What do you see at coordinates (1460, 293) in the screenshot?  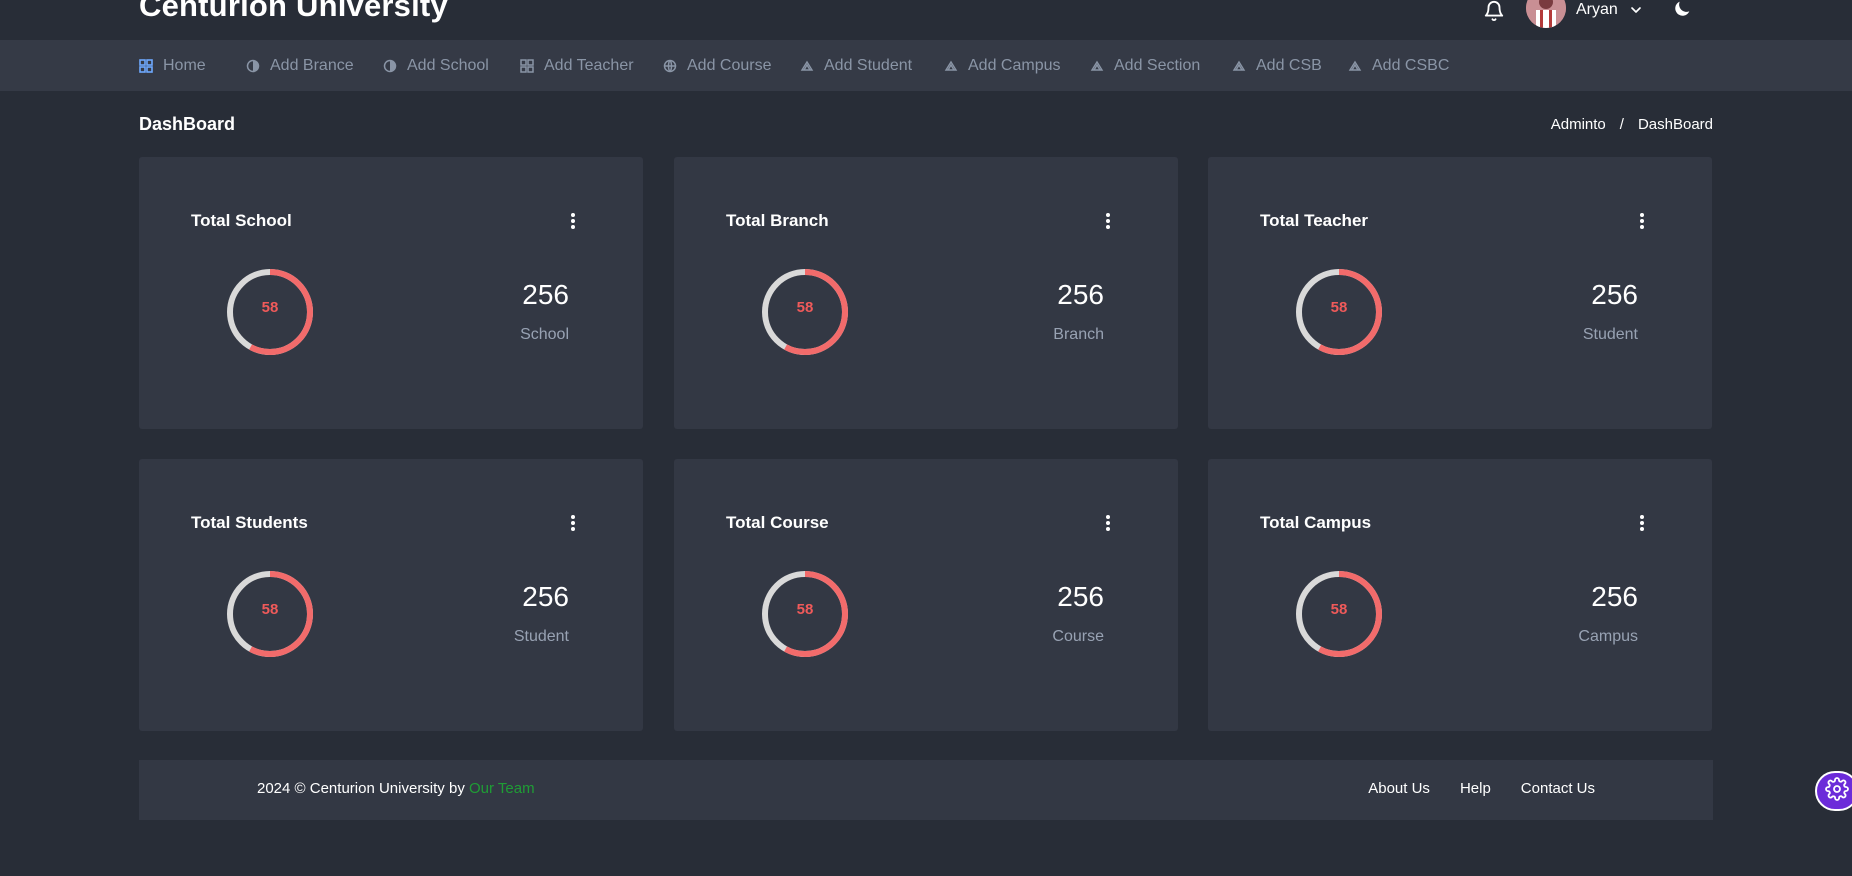 I see `stat-card-total-teacher: Total Teacher 58 256 Student` at bounding box center [1460, 293].